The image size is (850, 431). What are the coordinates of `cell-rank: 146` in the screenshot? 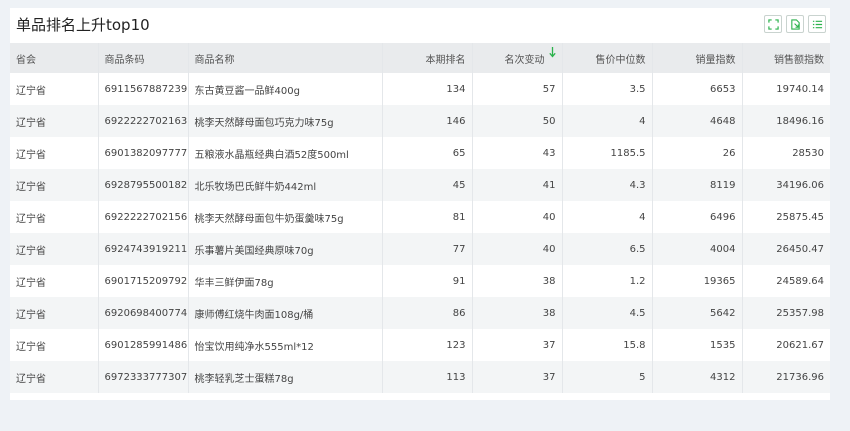 It's located at (427, 121).